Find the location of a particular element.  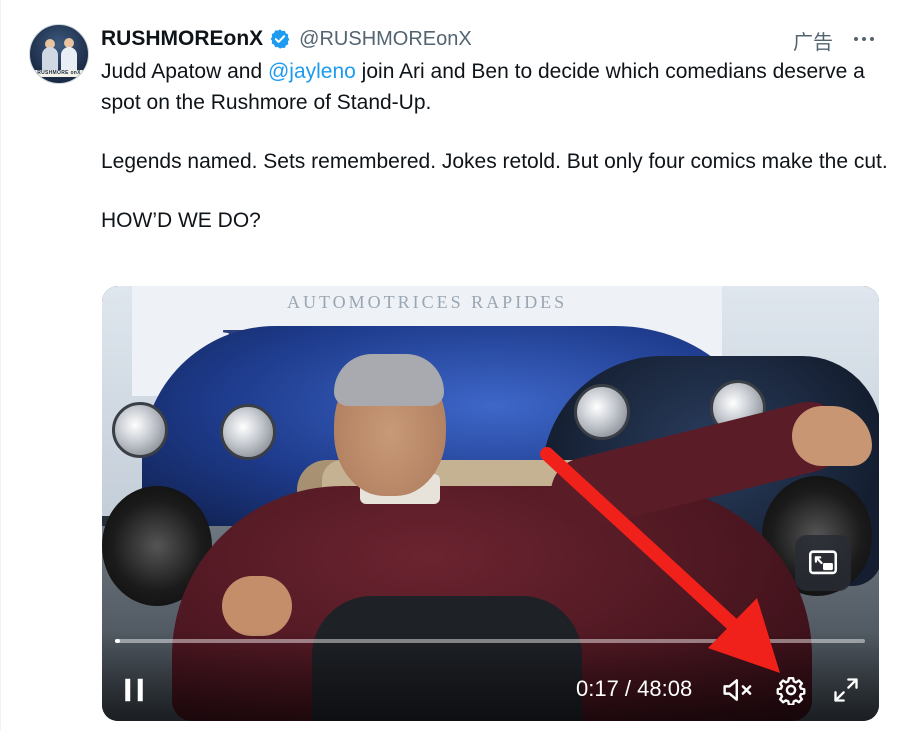

fullscreen-icon is located at coordinates (846, 690).